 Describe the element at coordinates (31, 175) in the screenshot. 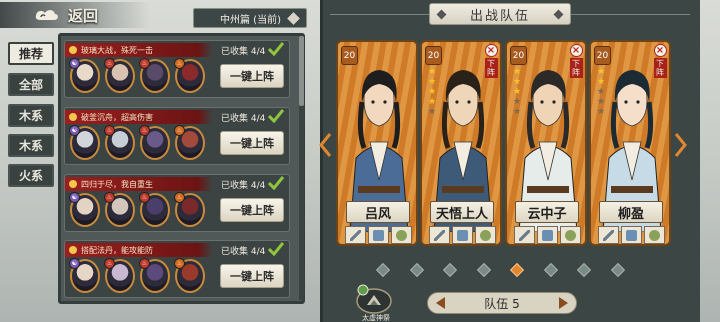

I see `tab-fire: 火系` at that location.